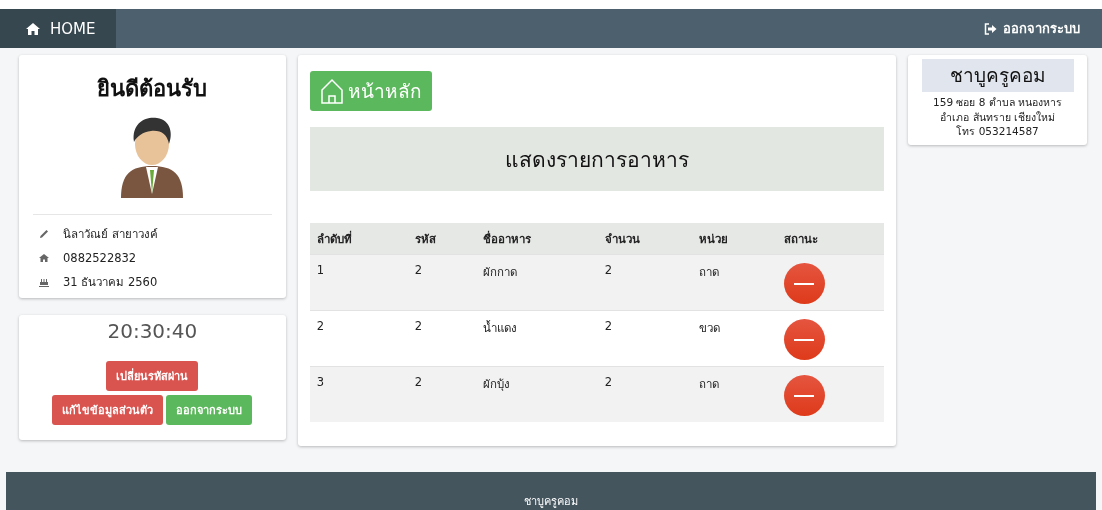 The height and width of the screenshot is (510, 1102). What do you see at coordinates (110, 282) in the screenshot?
I see `date-text: 31 ธันวาคม 2560` at bounding box center [110, 282].